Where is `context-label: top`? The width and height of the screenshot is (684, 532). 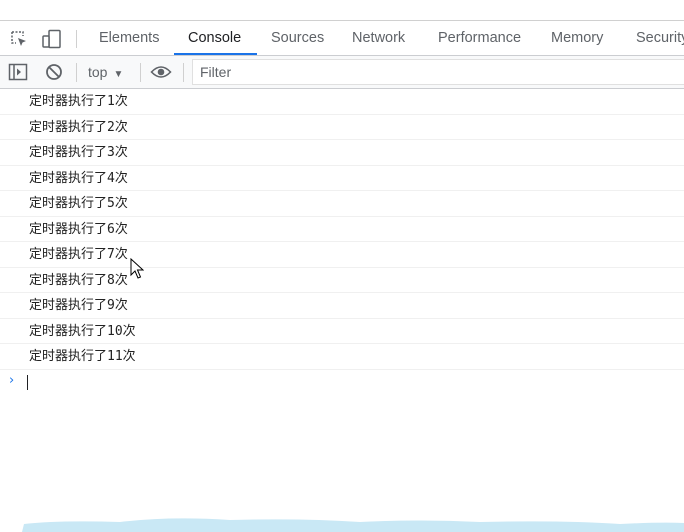
context-label: top is located at coordinates (98, 72).